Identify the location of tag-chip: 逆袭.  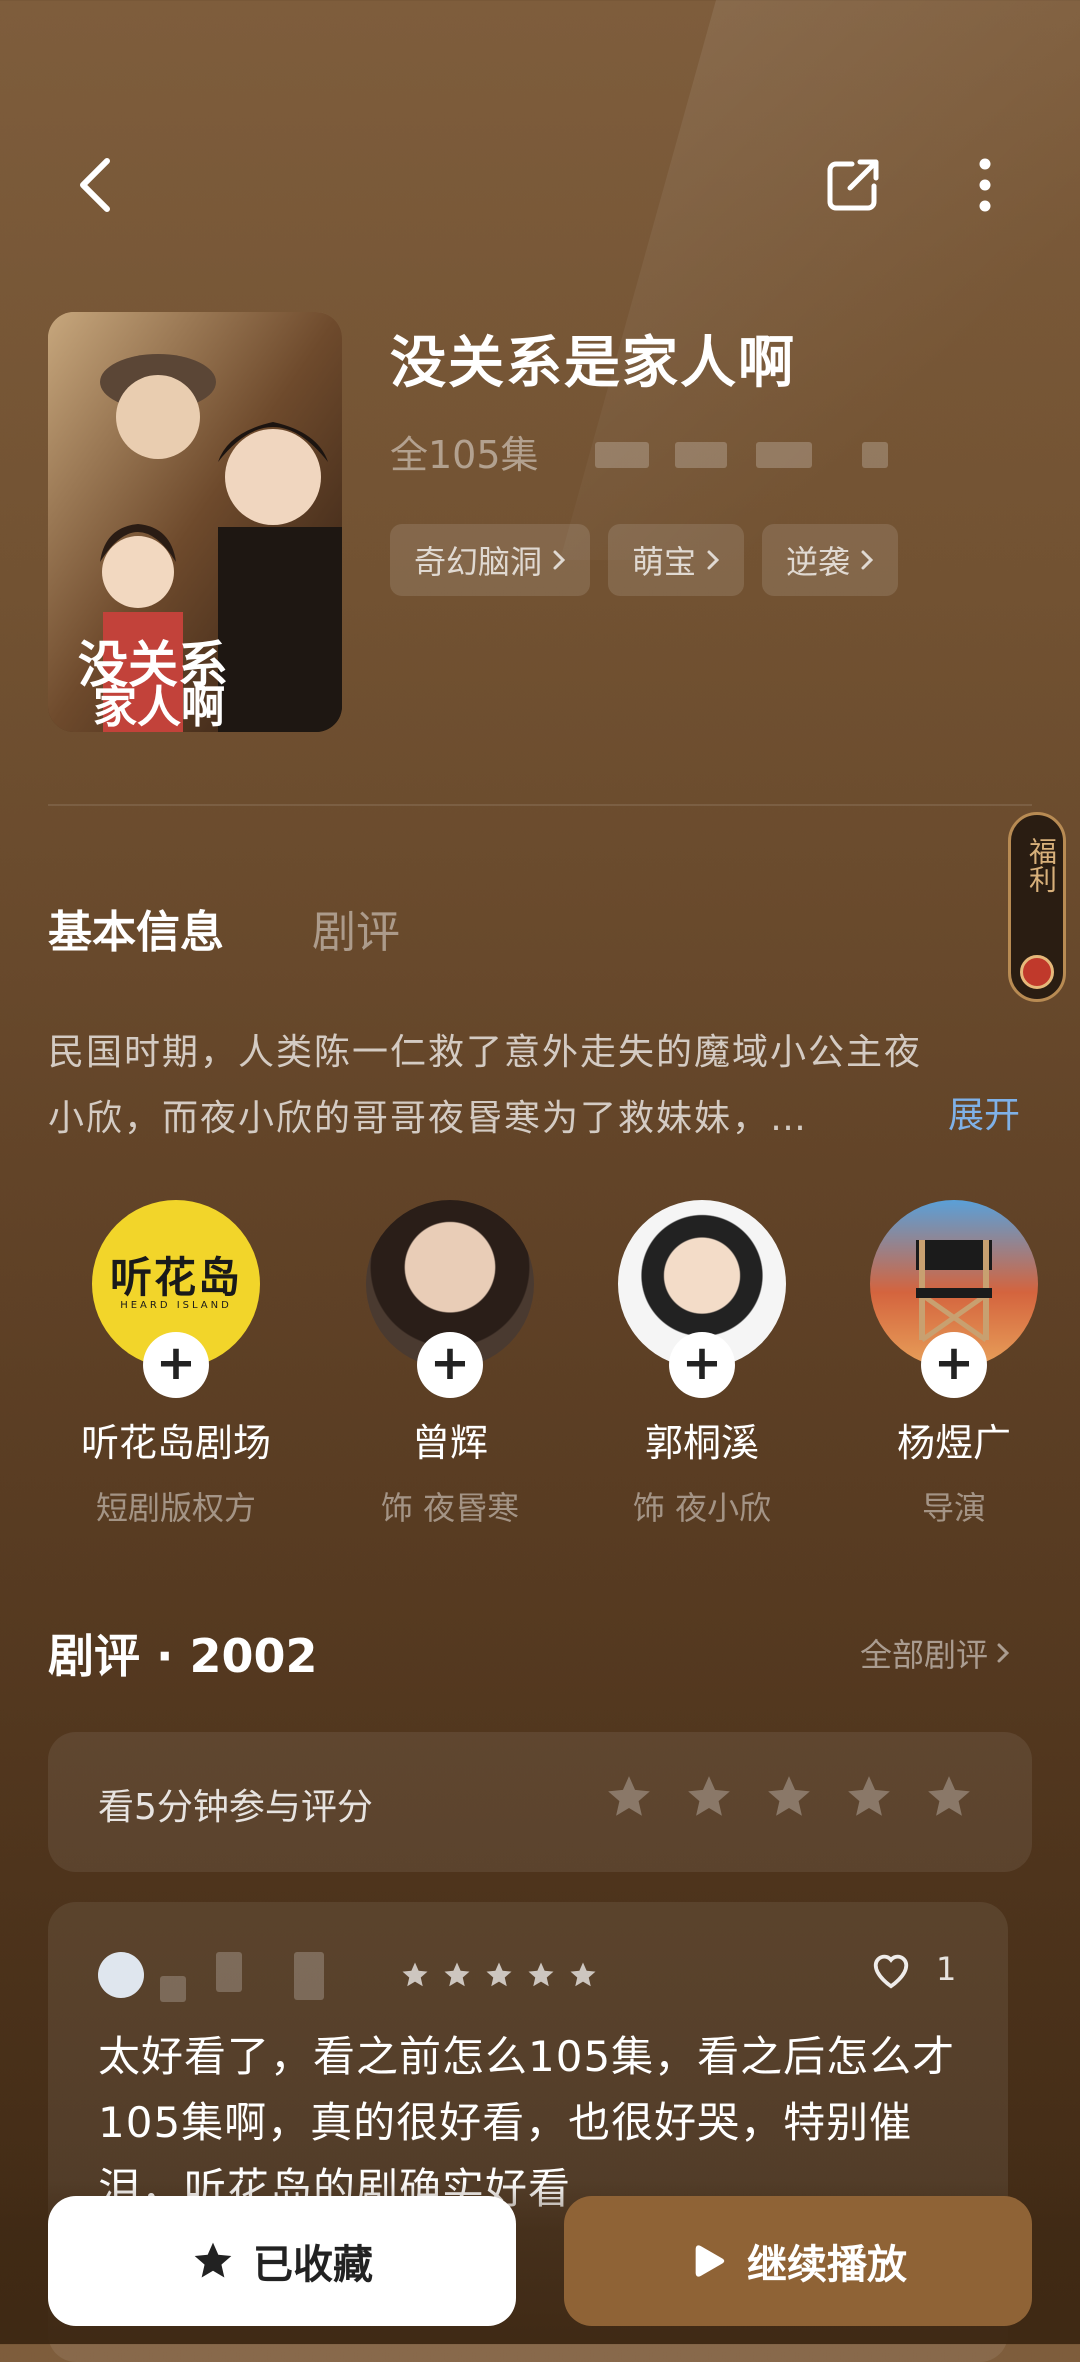
(830, 560).